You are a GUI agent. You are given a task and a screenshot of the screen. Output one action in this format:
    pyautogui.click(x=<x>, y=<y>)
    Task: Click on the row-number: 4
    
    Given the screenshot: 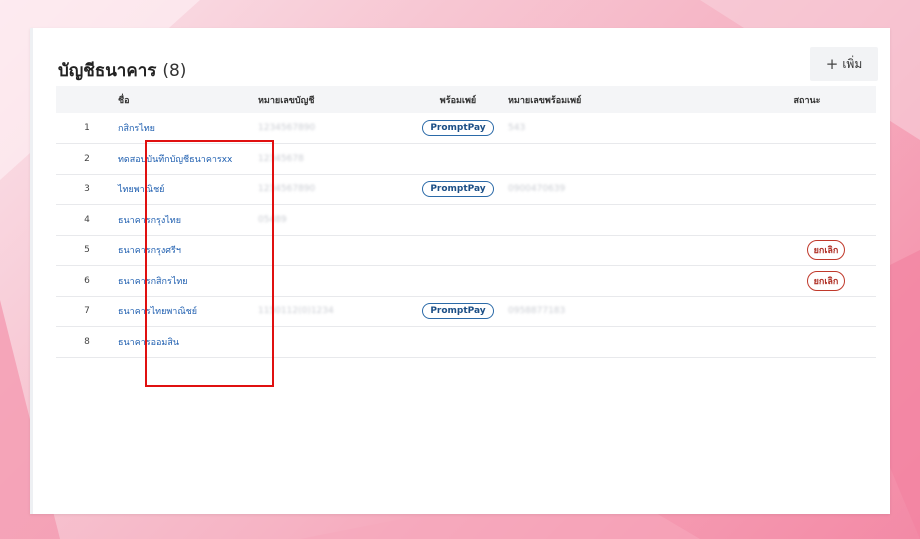 What is the action you would take?
    pyautogui.click(x=87, y=219)
    